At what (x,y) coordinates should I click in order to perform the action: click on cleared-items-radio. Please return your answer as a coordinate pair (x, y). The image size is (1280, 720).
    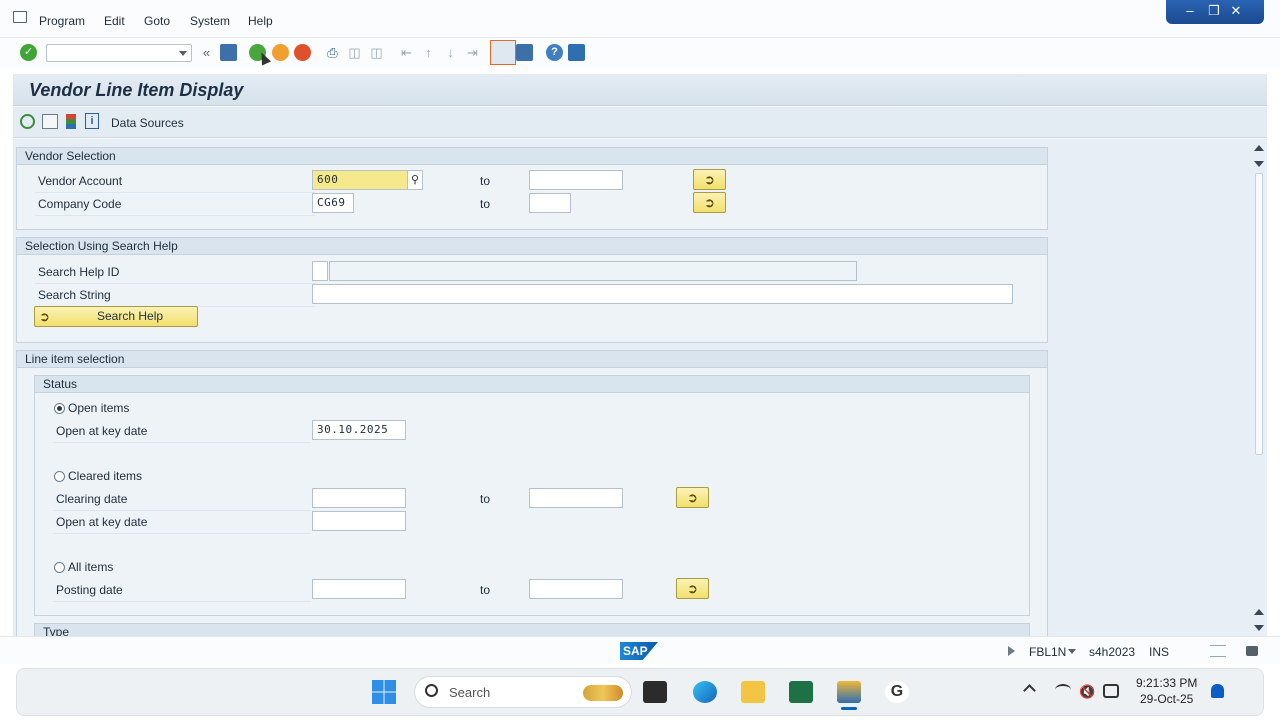
    Looking at the image, I should click on (59, 476).